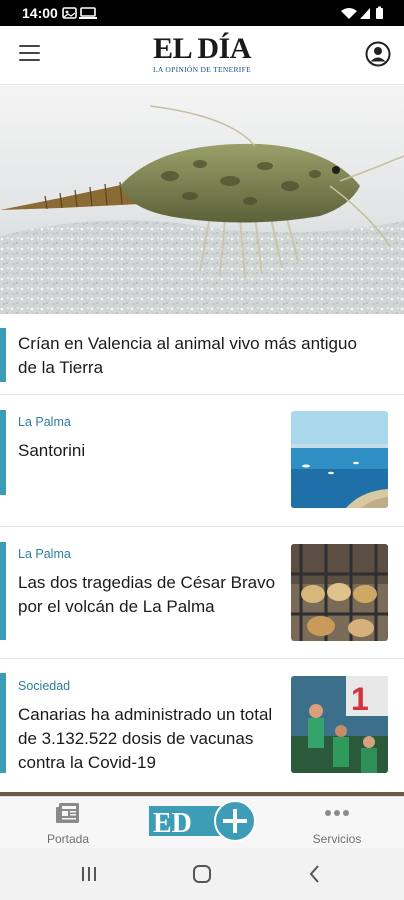 This screenshot has height=900, width=404. I want to click on status-time: 14:00, so click(40, 13).